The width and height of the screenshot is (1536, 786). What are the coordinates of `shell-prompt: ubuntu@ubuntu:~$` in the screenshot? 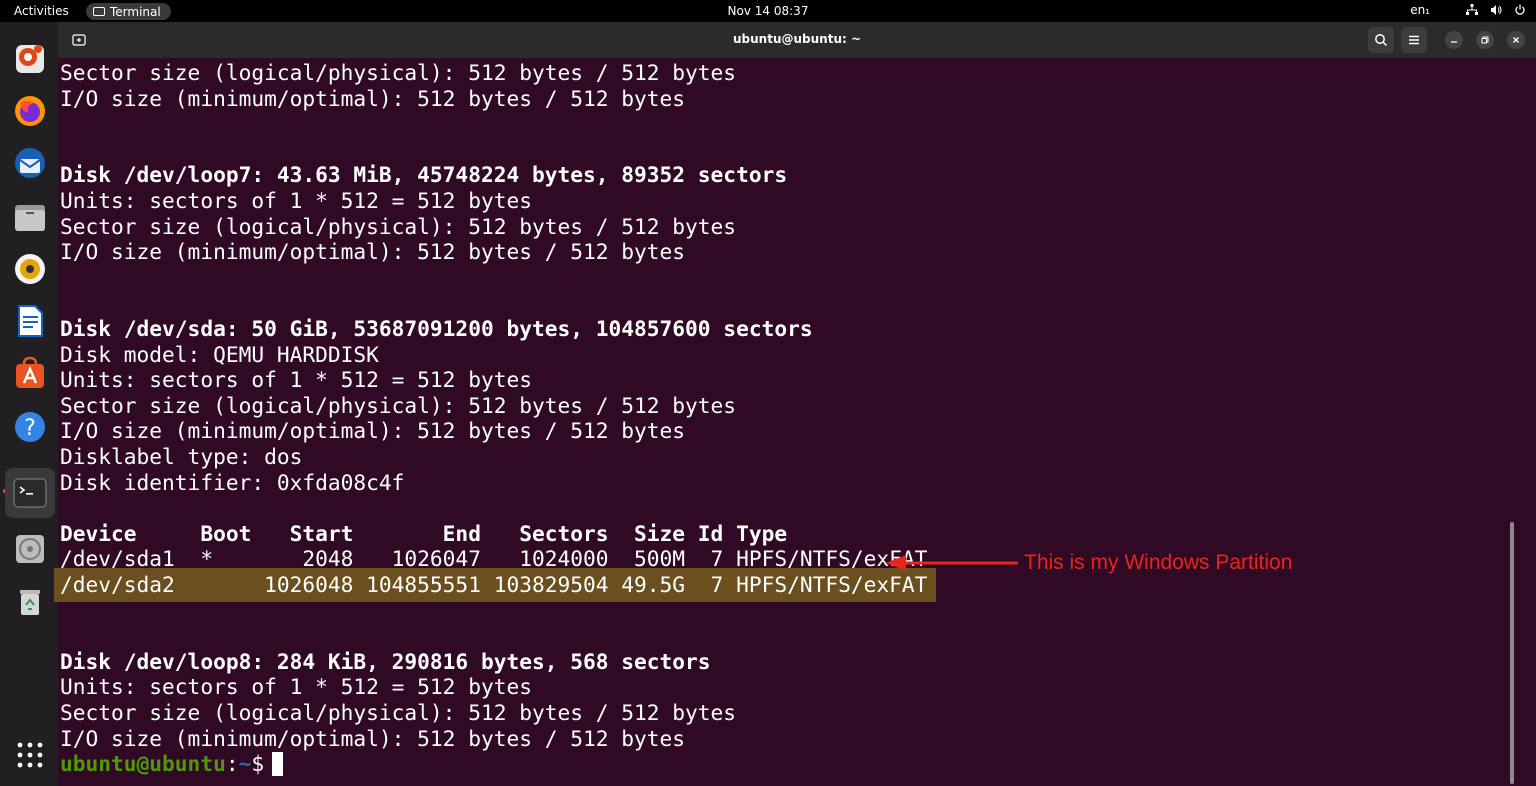 It's located at (172, 764).